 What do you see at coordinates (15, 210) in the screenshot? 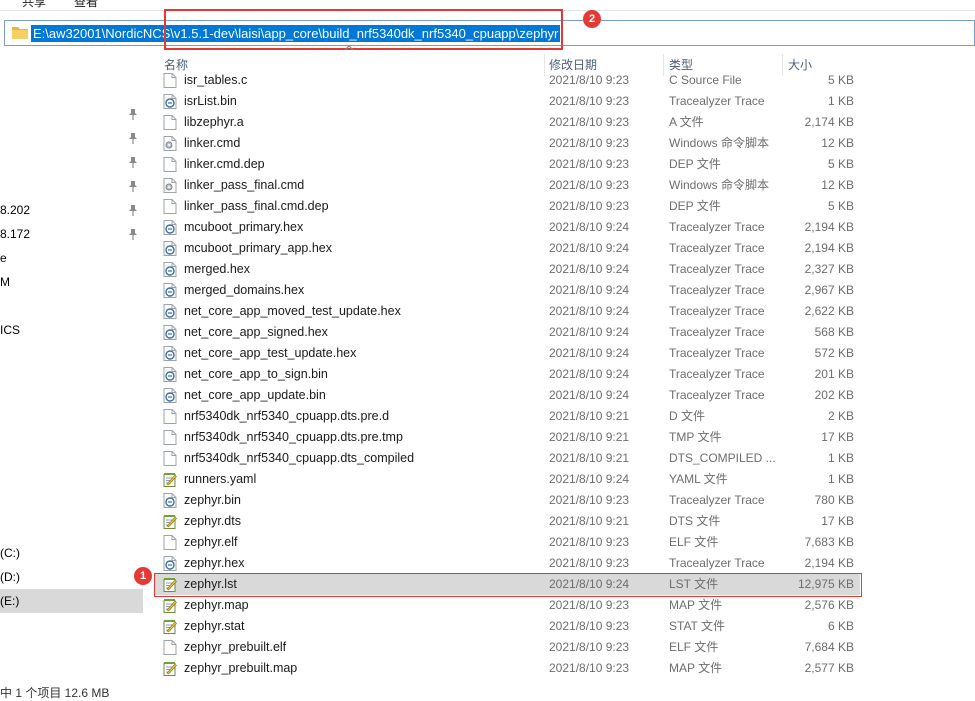
I see `nav-item-label: 8.202` at bounding box center [15, 210].